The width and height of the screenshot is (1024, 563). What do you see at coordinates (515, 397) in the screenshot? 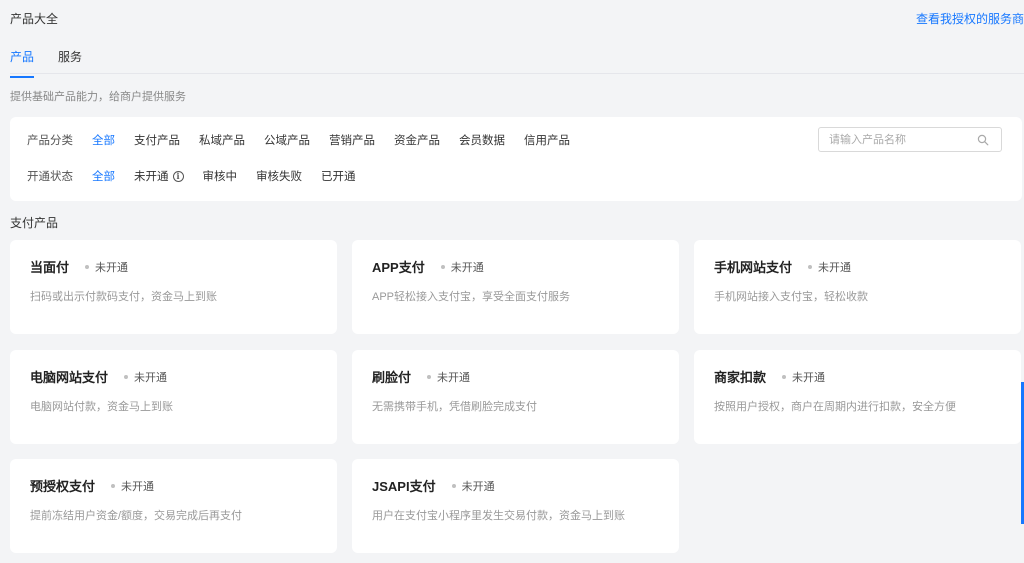
I see `product-card-face-pay: 刷脸付 未开通 无需携带手机，凭借刷脸完成支付` at bounding box center [515, 397].